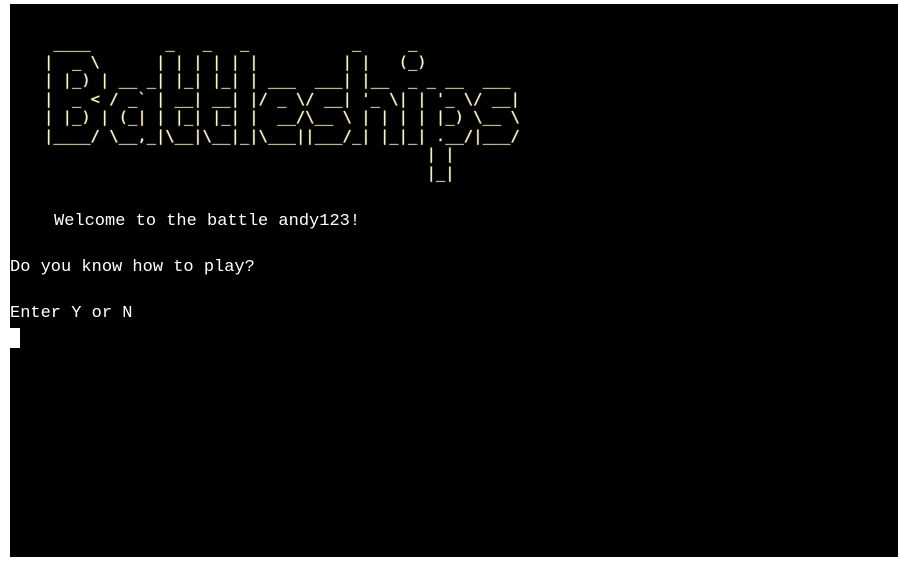  I want to click on welcome-message: Welcome to the battle andy123!, so click(207, 221).